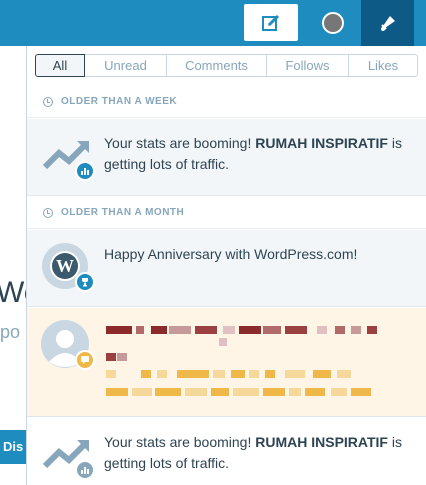  Describe the element at coordinates (213, 23) in the screenshot. I see `admin-bar` at that location.